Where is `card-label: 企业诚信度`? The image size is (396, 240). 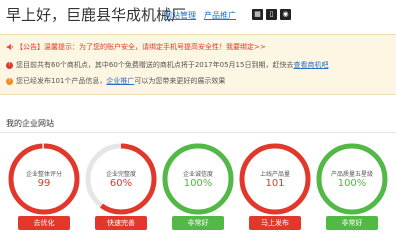
card-label: 企业诚信度 is located at coordinates (197, 174).